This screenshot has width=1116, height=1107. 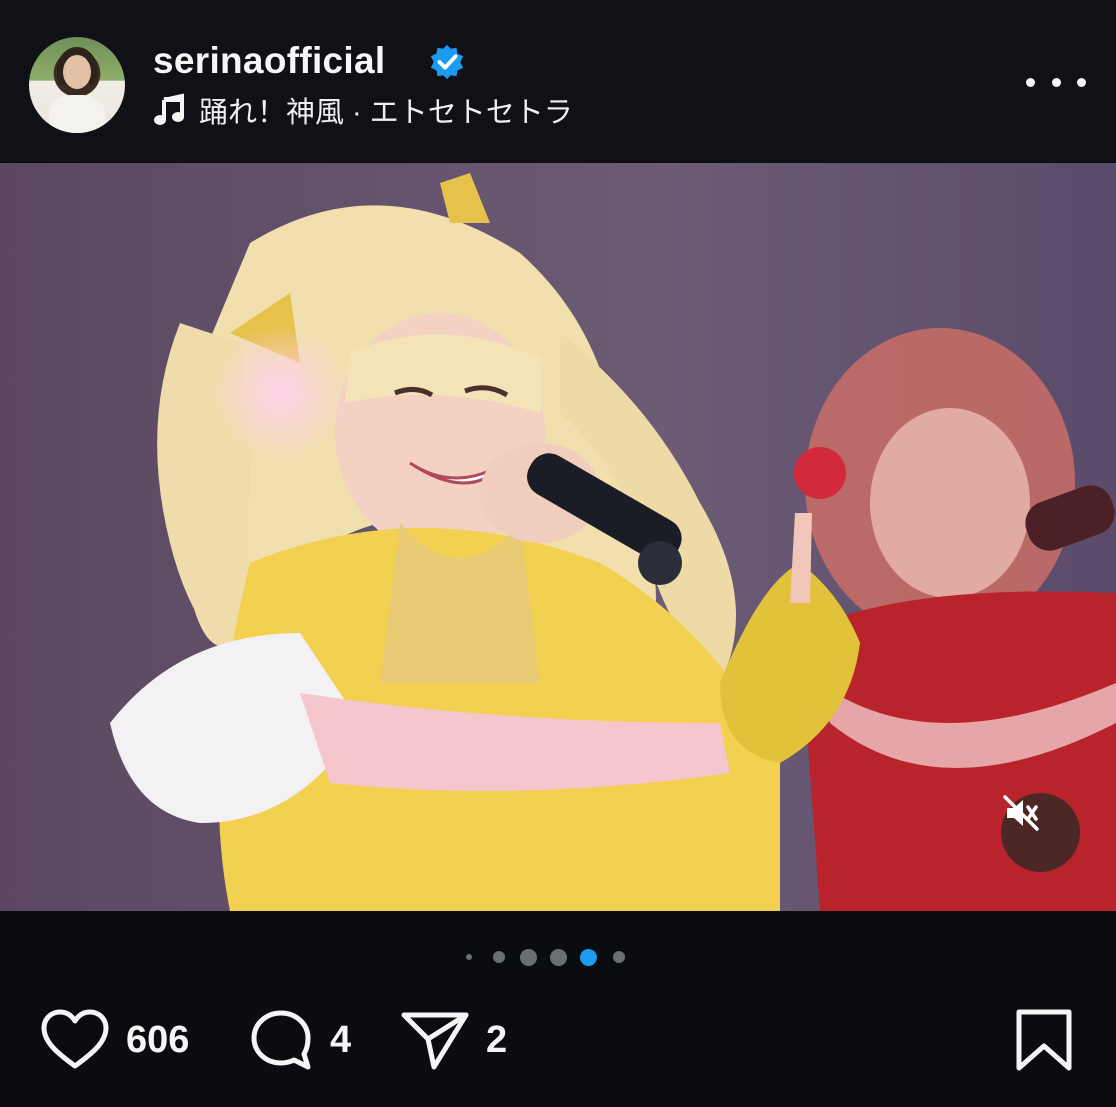 I want to click on post-header: serinaofficial 踊れ！神風 · エトセトセトラ, so click(x=558, y=81).